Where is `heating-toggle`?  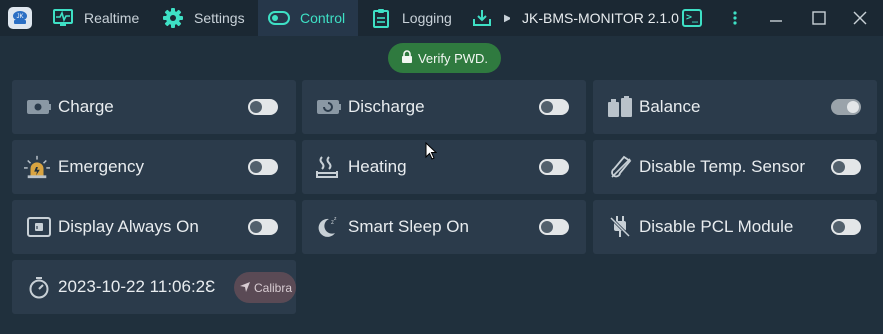
heating-toggle is located at coordinates (554, 167).